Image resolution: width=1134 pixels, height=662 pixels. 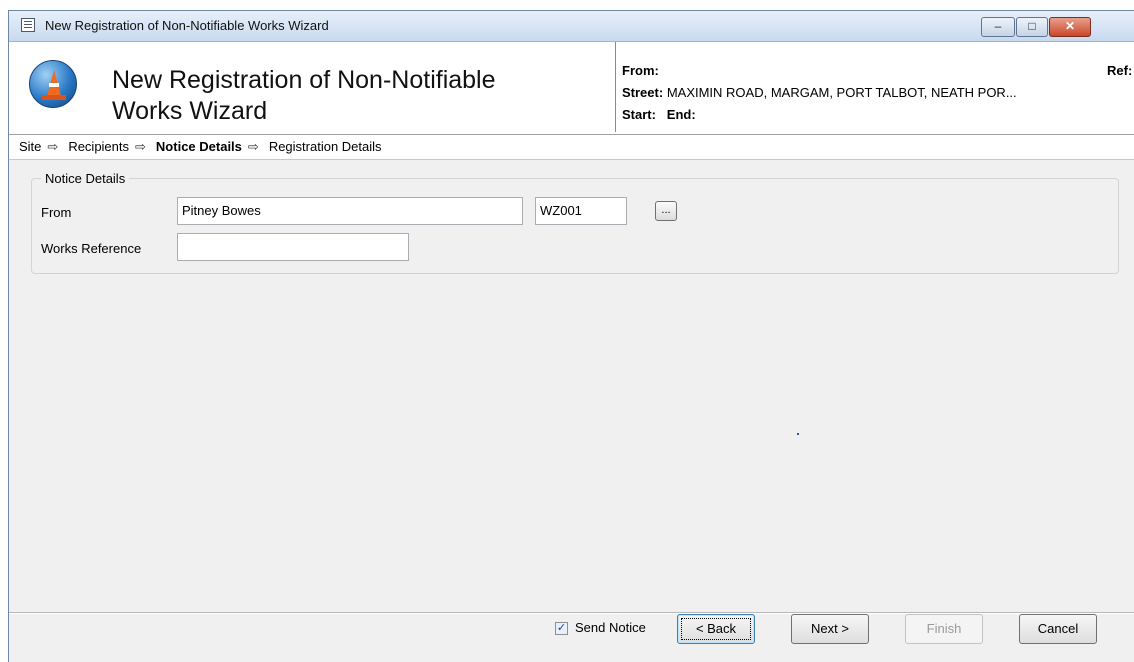 I want to click on step-site: Site, so click(x=30, y=146).